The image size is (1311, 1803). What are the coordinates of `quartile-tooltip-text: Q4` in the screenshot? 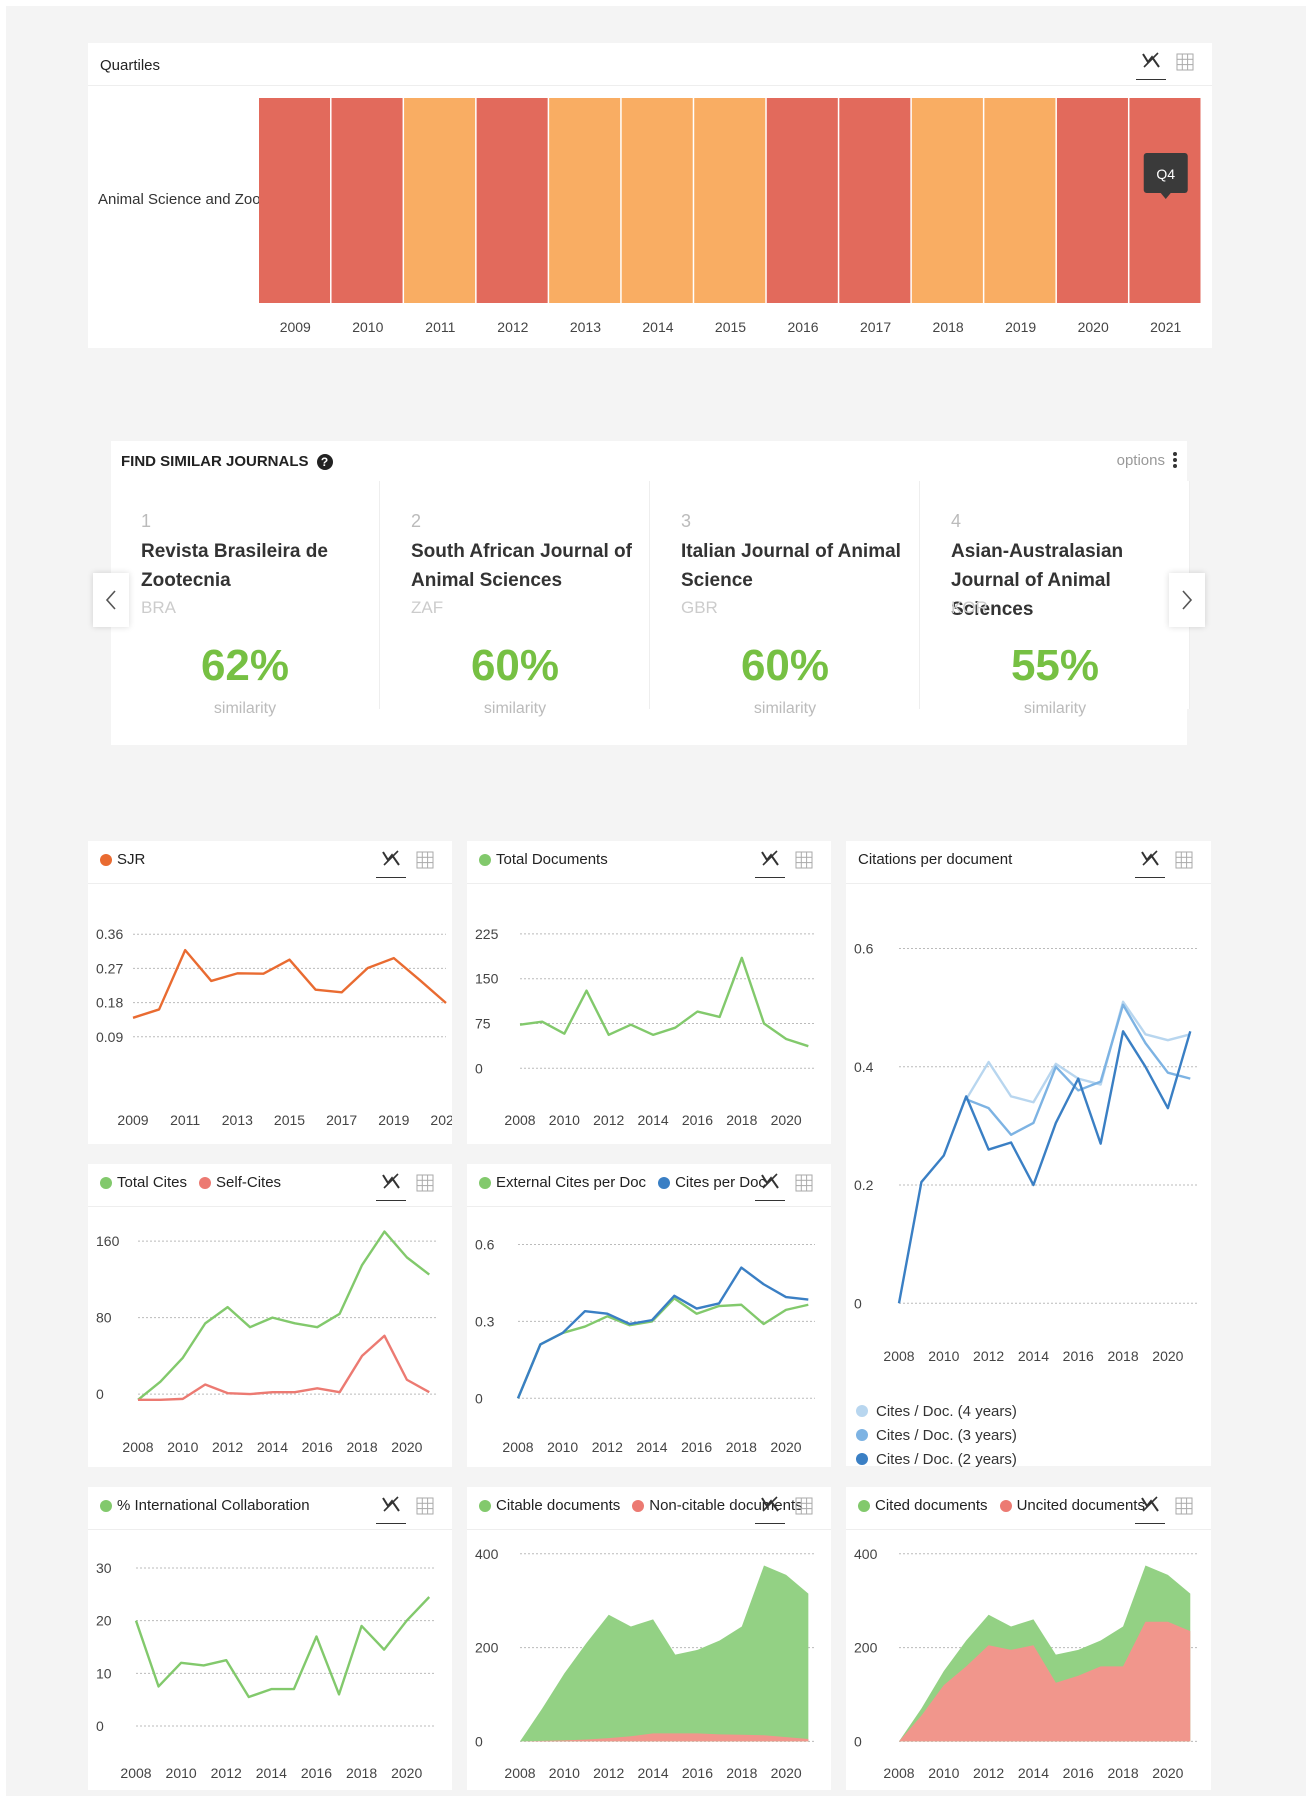 It's located at (1165, 174).